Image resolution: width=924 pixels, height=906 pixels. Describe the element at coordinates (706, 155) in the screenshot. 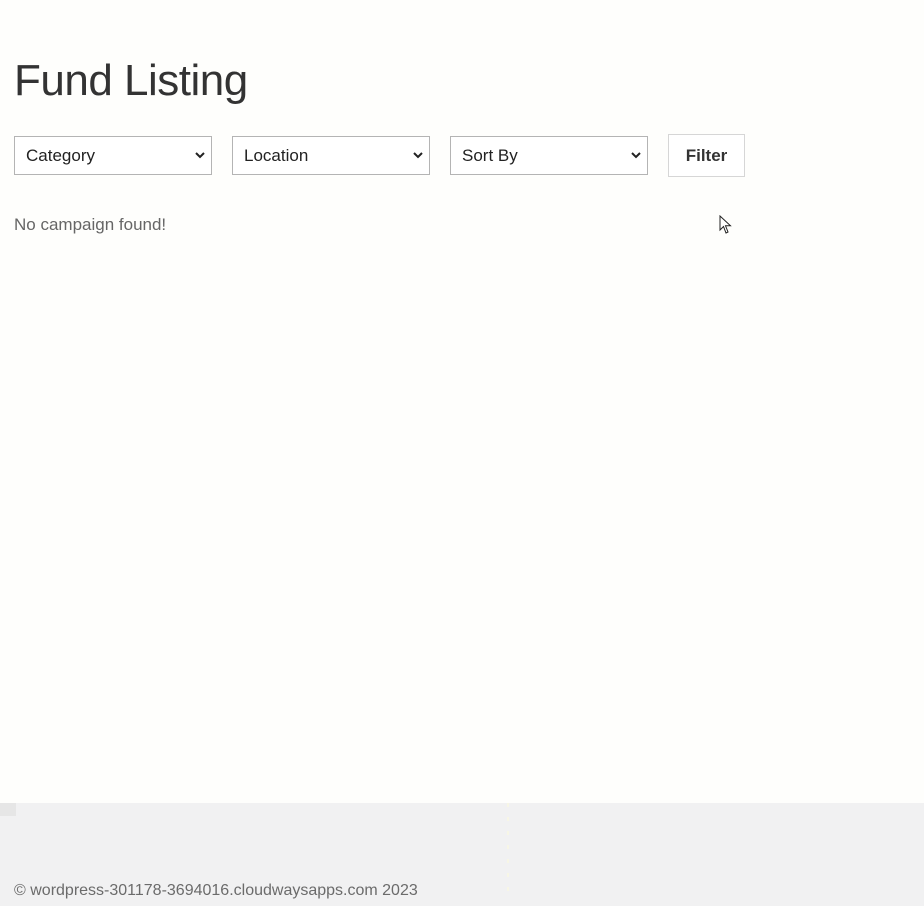

I see `filter-button: Filter` at that location.